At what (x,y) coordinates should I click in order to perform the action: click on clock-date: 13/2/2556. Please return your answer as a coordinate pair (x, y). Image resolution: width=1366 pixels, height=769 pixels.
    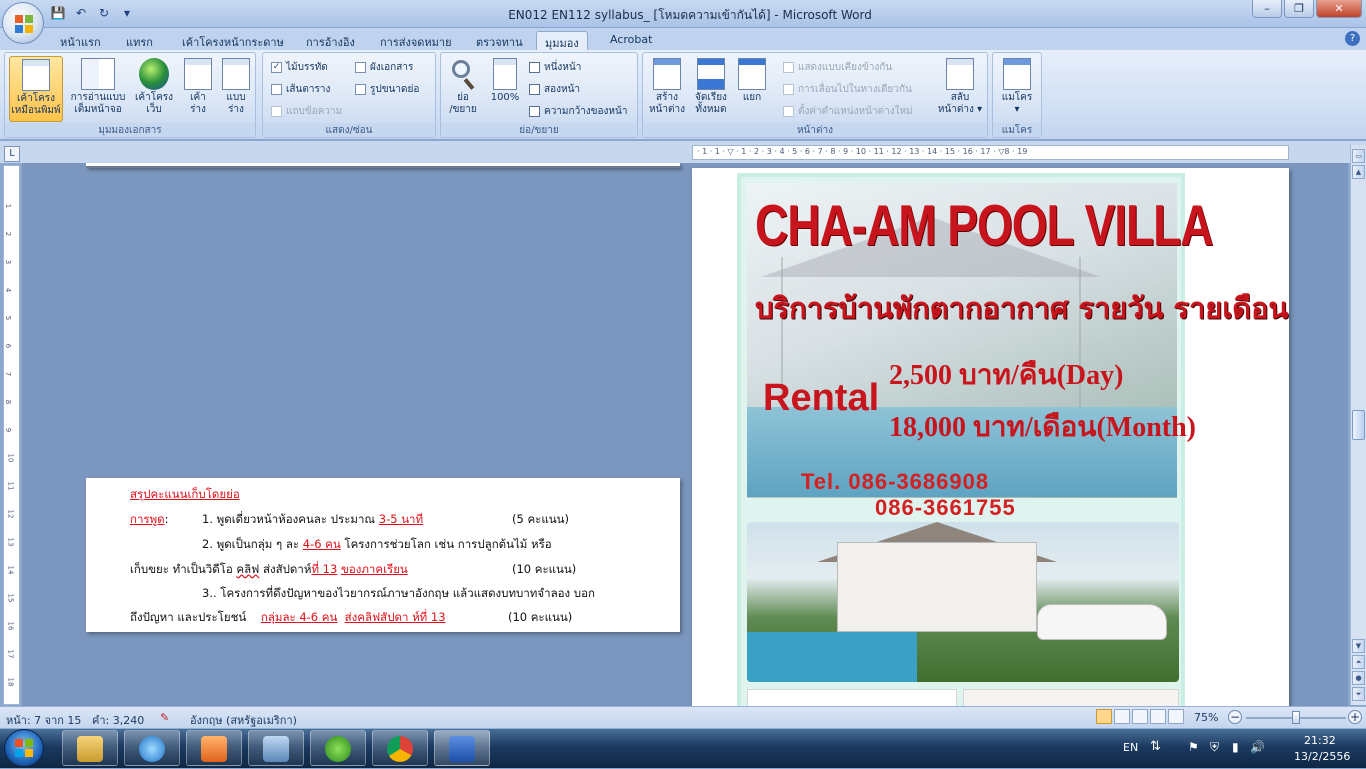
    Looking at the image, I should click on (1322, 756).